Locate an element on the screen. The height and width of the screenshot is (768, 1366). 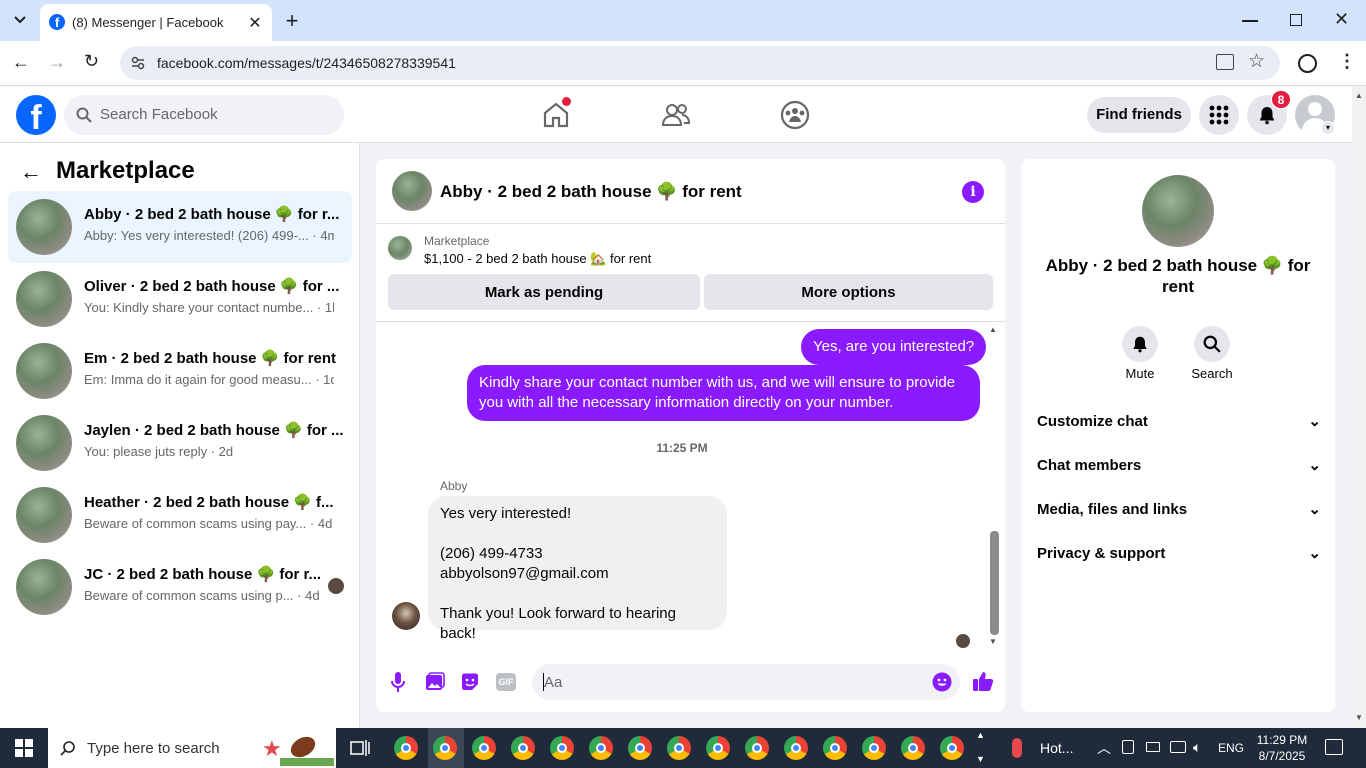
facebook-search-input: Search Facebook is located at coordinates (204, 115).